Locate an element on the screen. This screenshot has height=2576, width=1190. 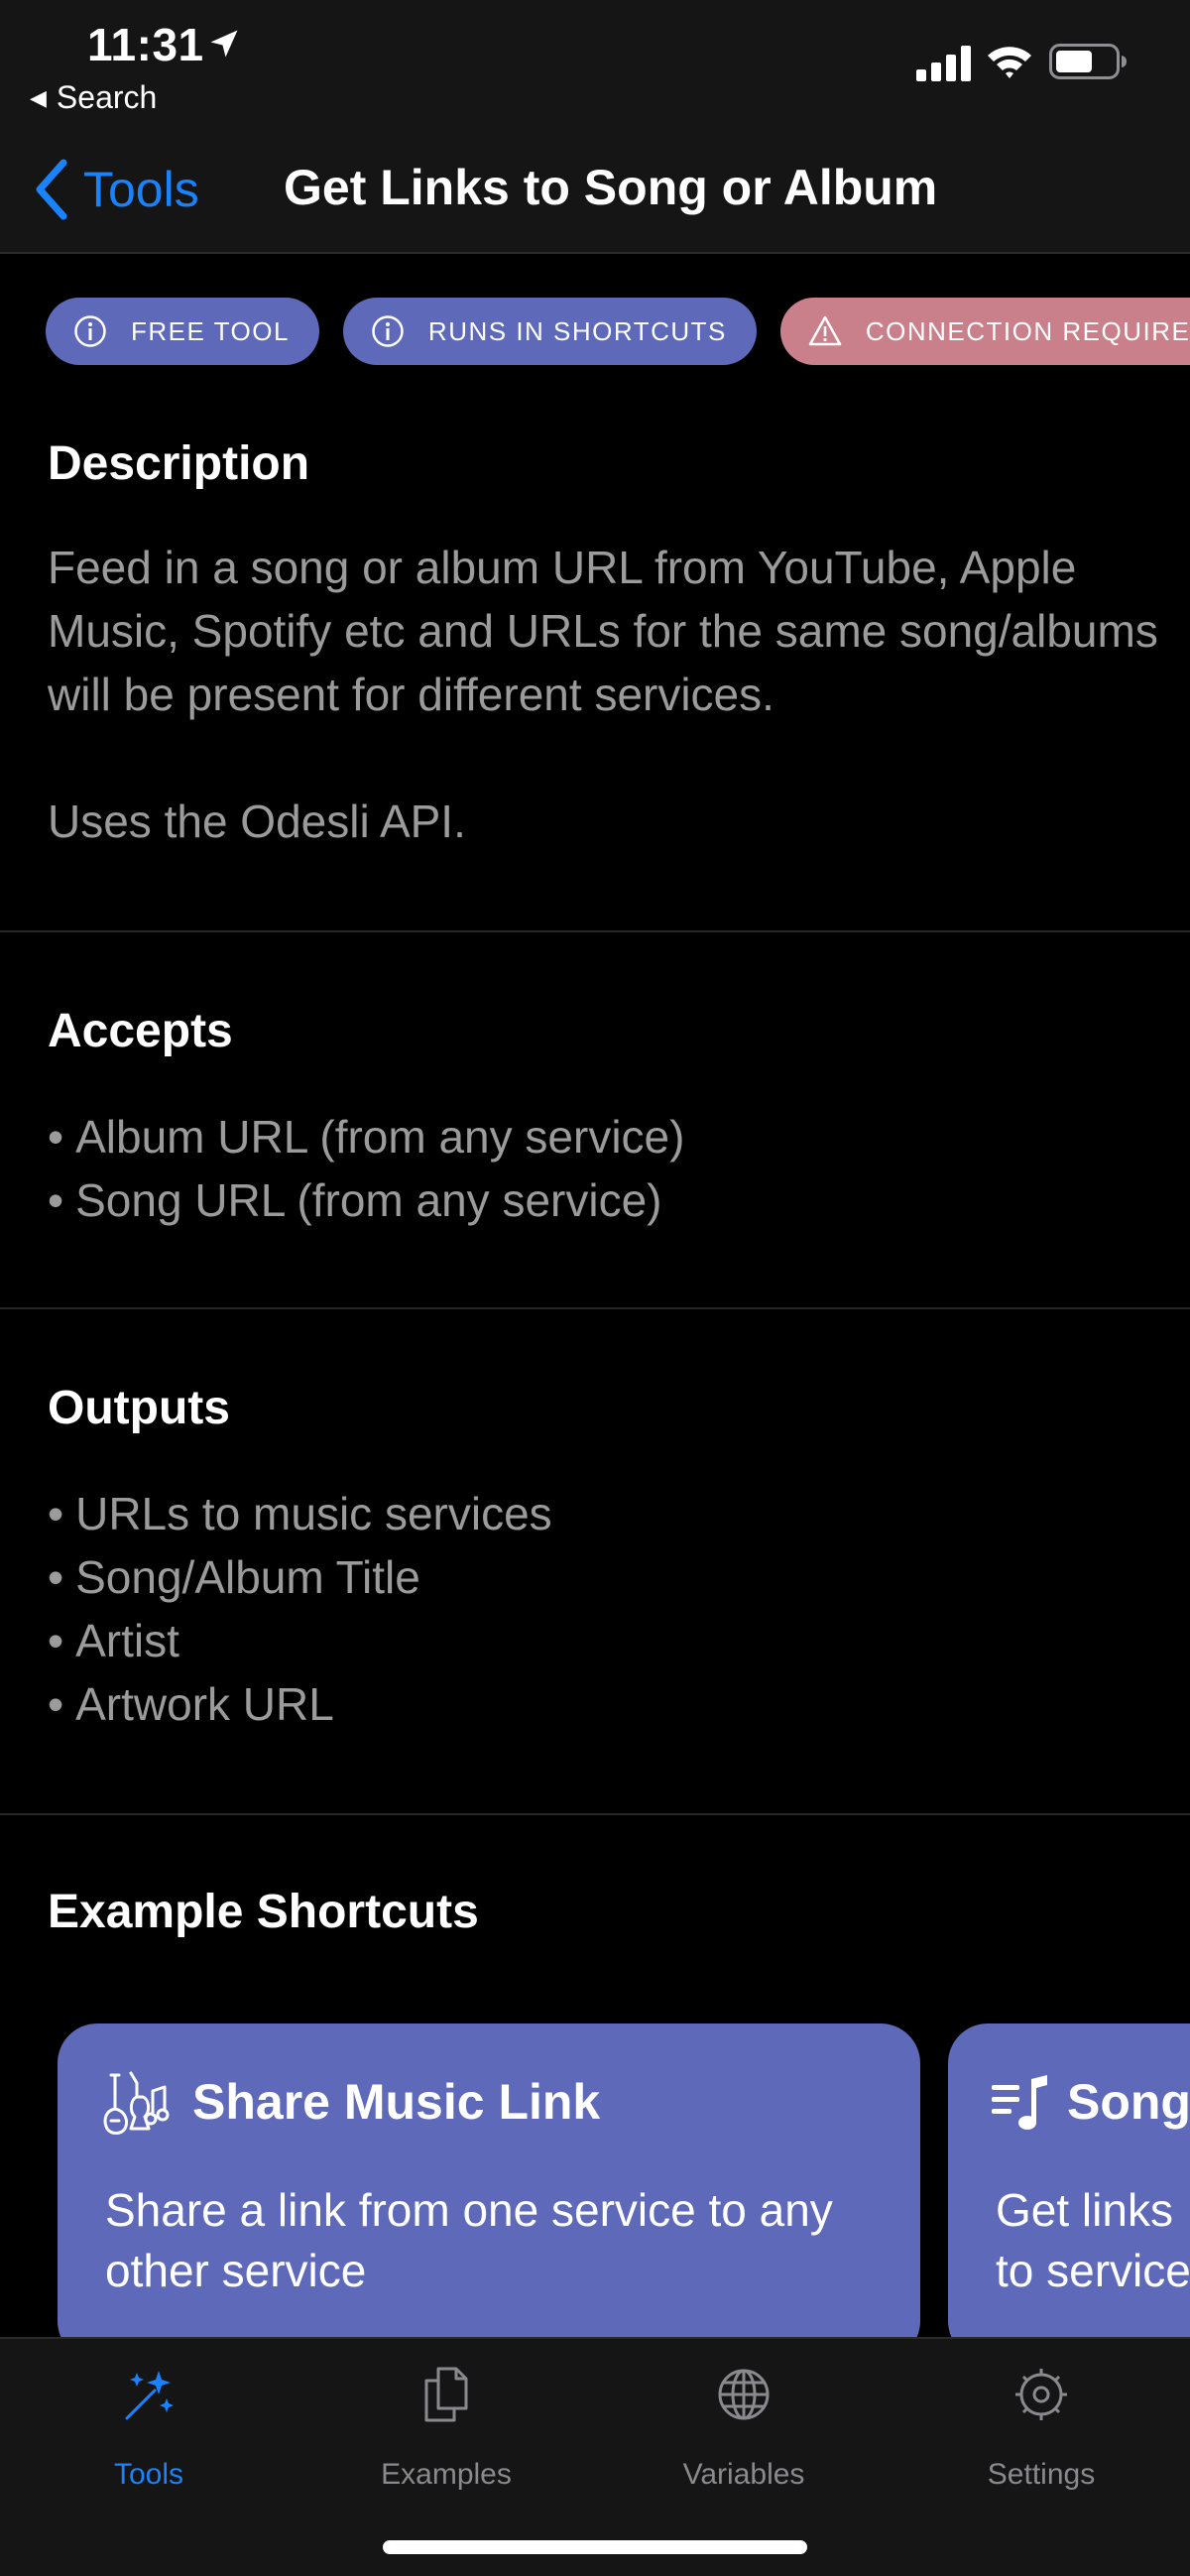
page-title: Get Links to Song or Album is located at coordinates (611, 187).